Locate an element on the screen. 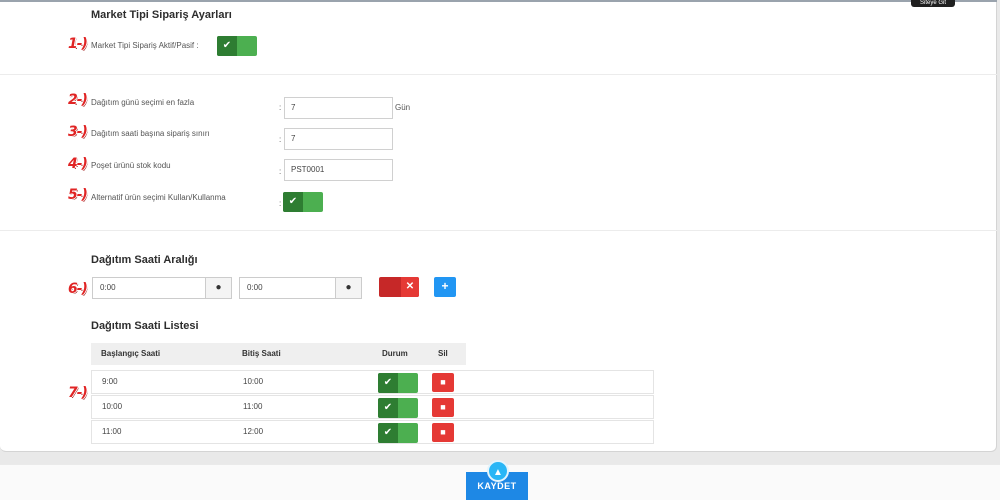 This screenshot has height=500, width=1000. max-day-input: 7 is located at coordinates (338, 108).